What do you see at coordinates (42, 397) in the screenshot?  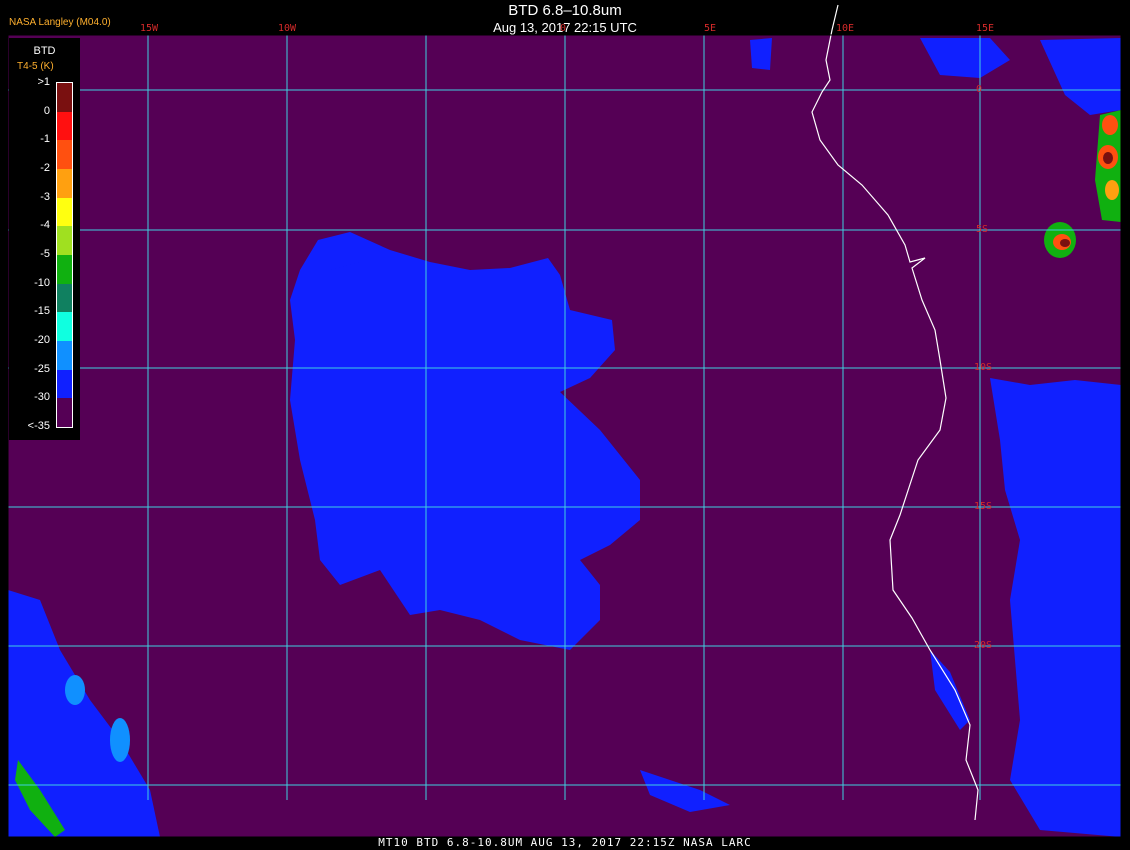 I see `legend-label: -30` at bounding box center [42, 397].